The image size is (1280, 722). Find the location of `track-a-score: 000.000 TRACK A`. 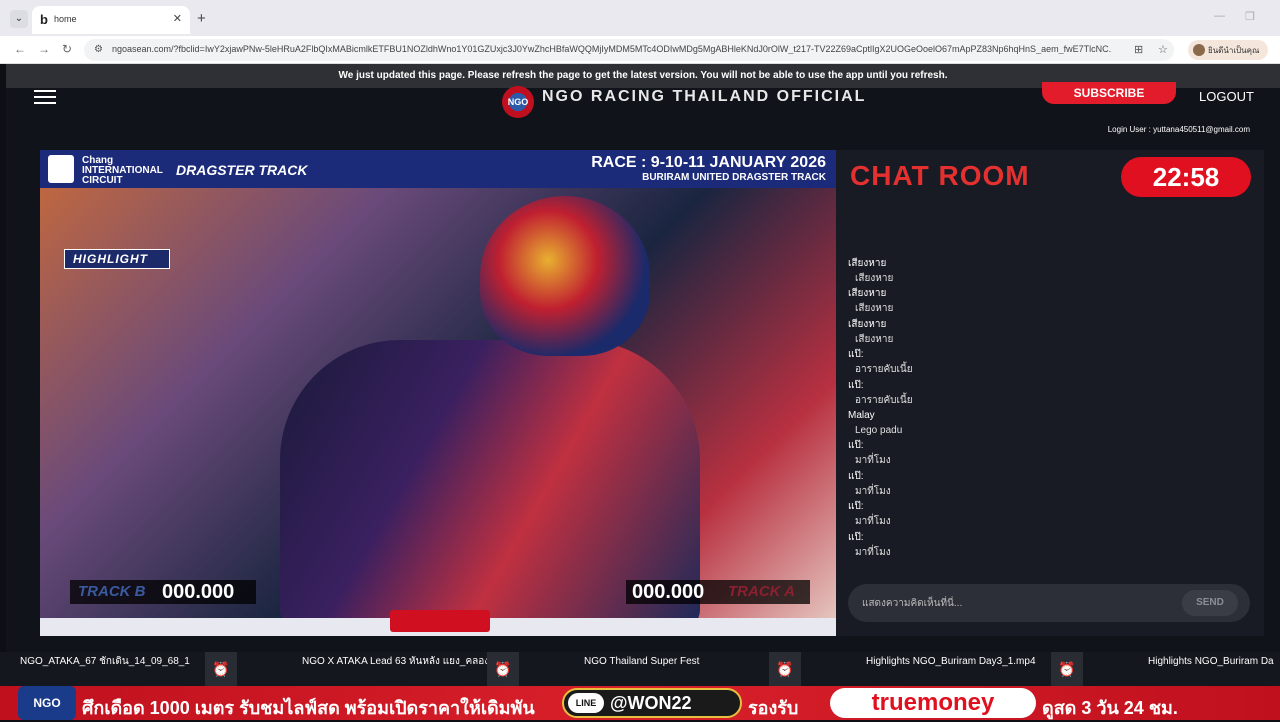

track-a-score: 000.000 TRACK A is located at coordinates (718, 592).